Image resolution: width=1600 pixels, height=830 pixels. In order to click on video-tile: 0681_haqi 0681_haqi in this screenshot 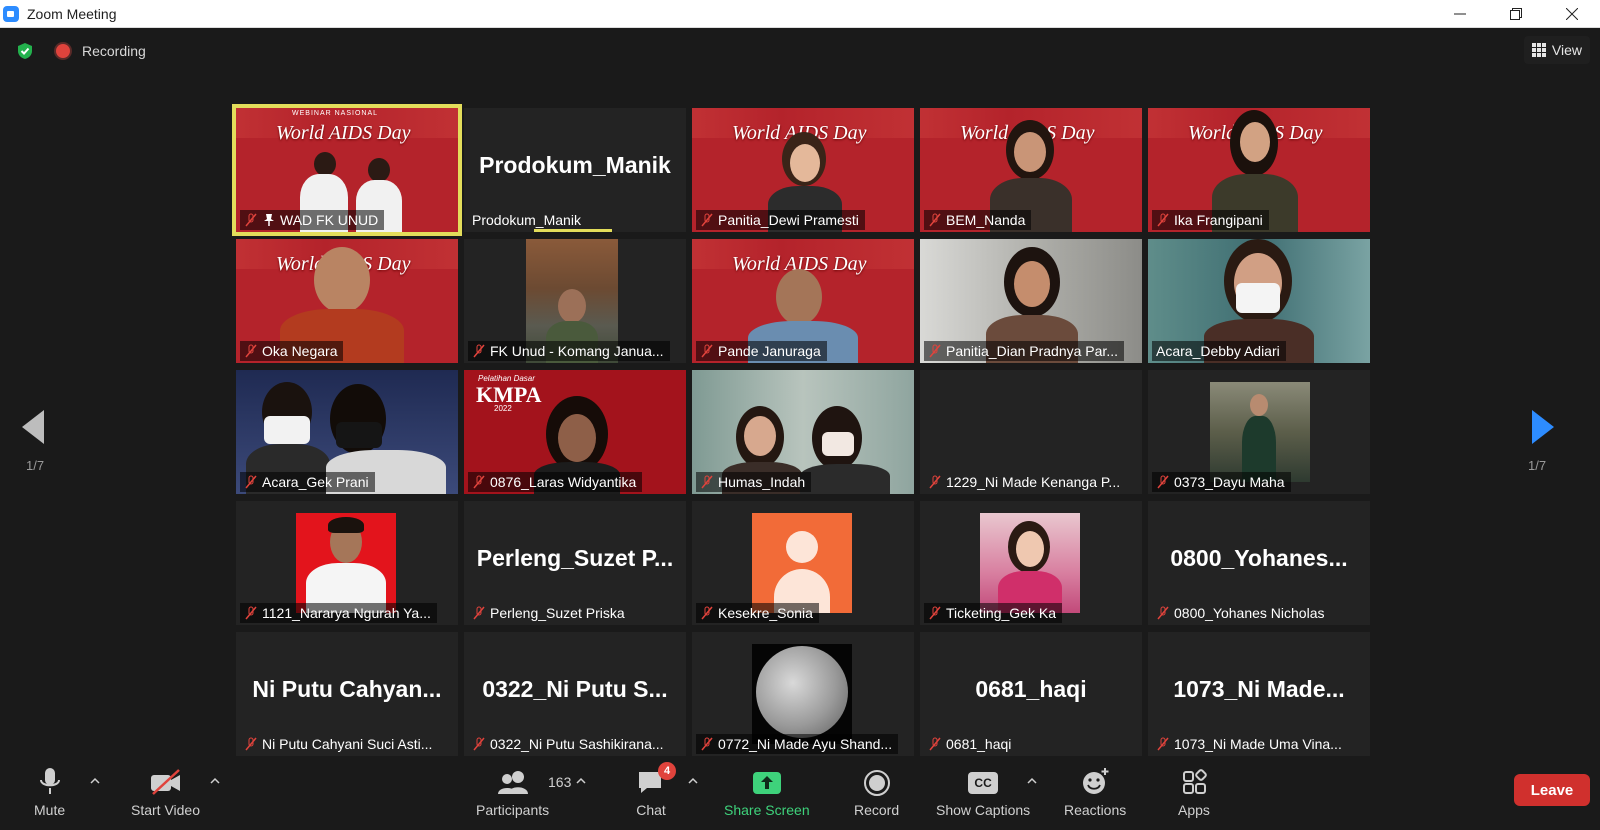, I will do `click(1031, 694)`.